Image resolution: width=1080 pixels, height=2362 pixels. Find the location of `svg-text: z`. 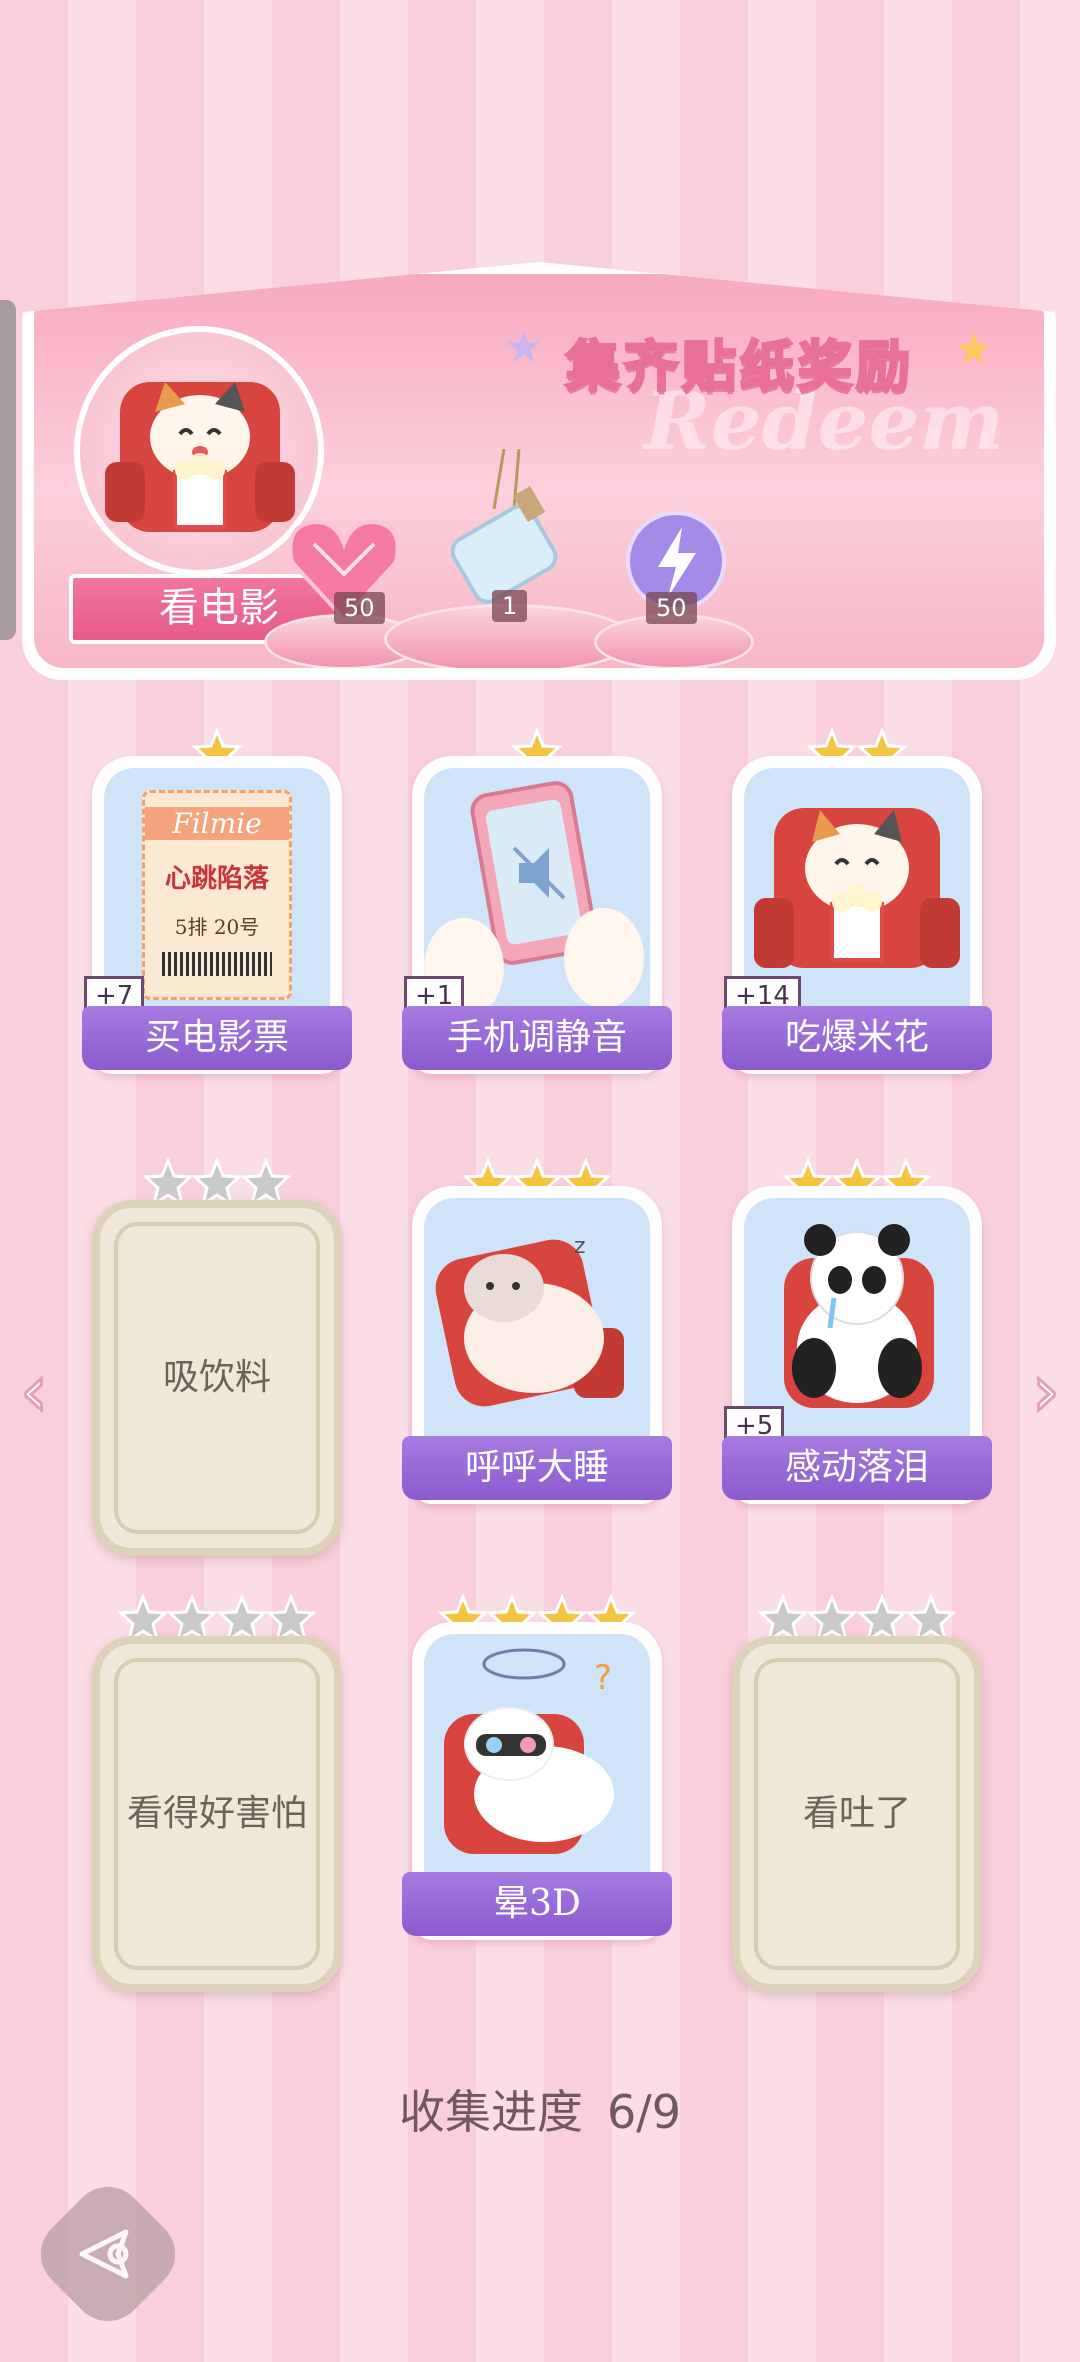

svg-text: z is located at coordinates (580, 1246).